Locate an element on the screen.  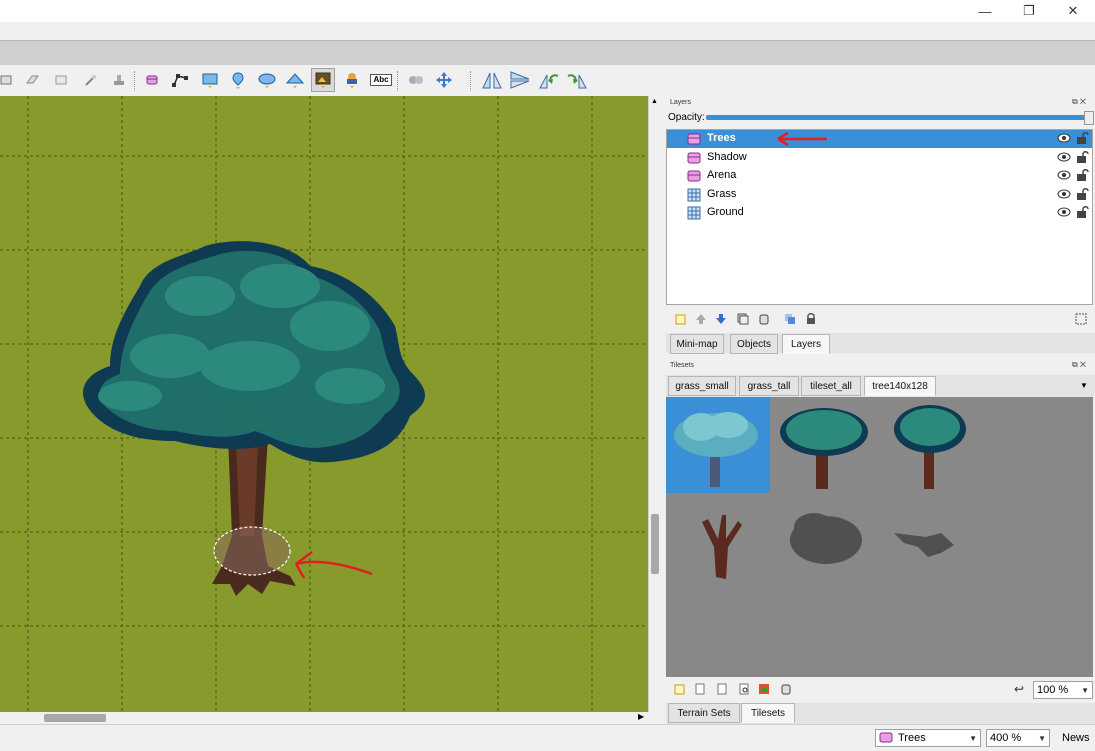
vertical-scroll-thumb is located at coordinates (655, 544).